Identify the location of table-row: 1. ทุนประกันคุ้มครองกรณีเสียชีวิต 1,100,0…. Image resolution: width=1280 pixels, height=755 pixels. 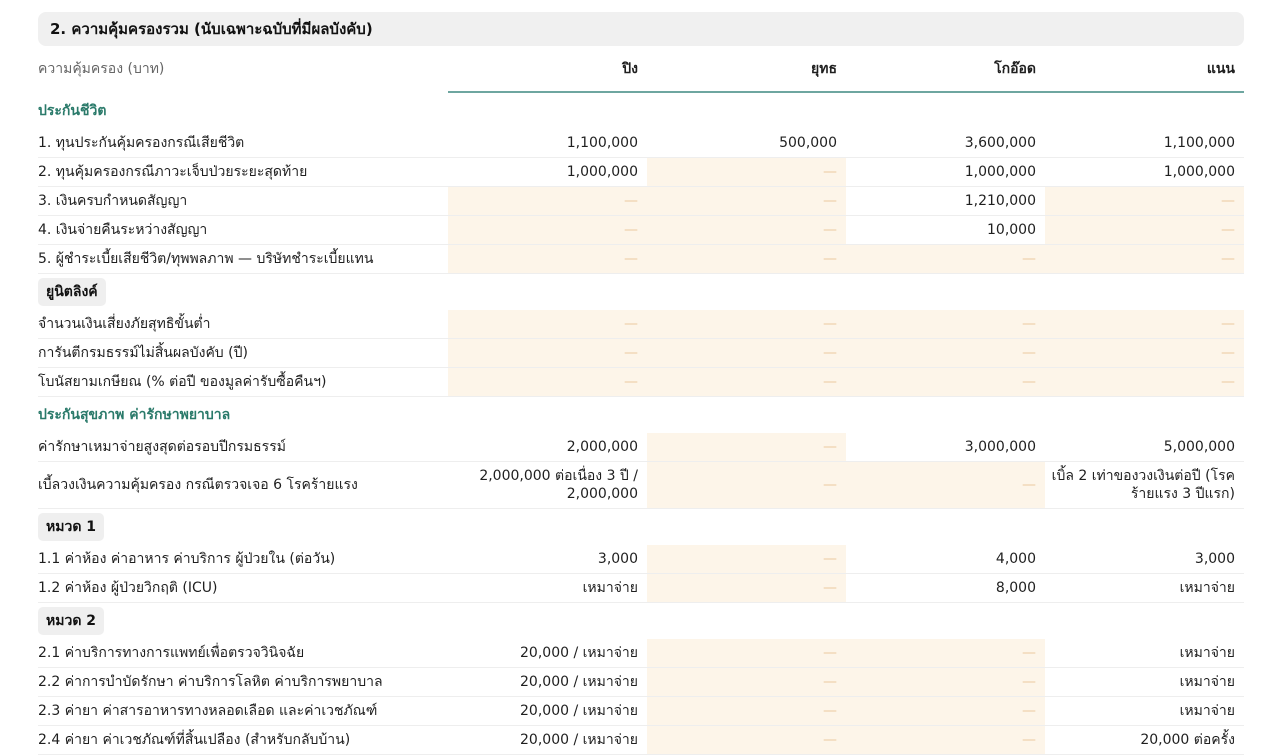
(641, 143).